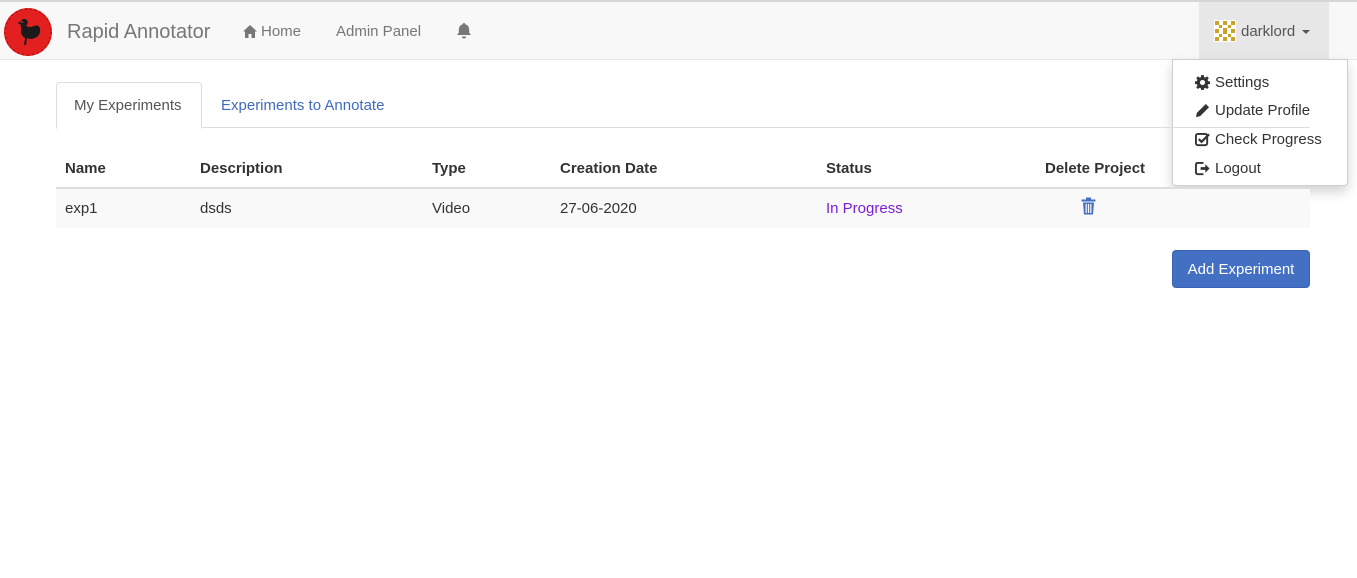  I want to click on brand-title: Rapid Annotator, so click(138, 32).